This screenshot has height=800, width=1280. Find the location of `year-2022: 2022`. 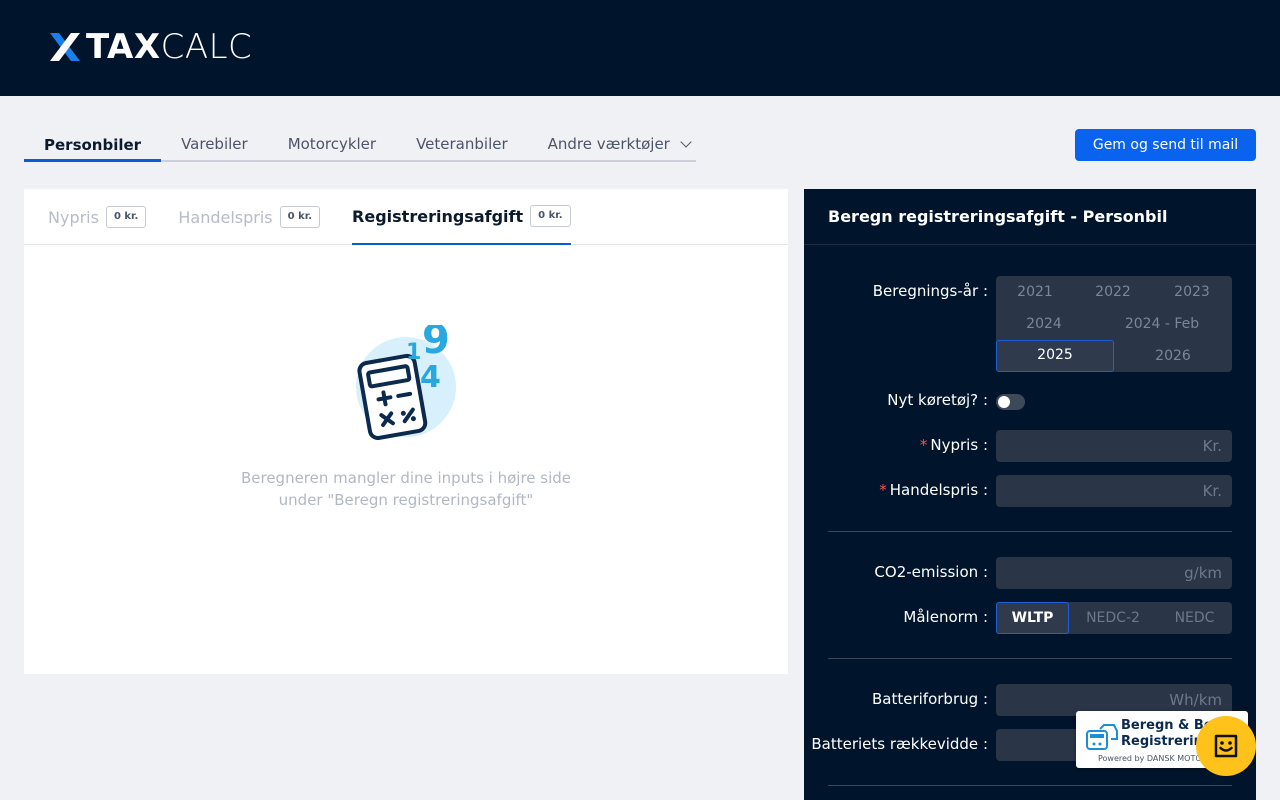

year-2022: 2022 is located at coordinates (1113, 292).